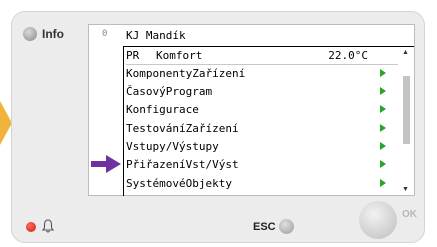  I want to click on alarm-led, so click(31, 227).